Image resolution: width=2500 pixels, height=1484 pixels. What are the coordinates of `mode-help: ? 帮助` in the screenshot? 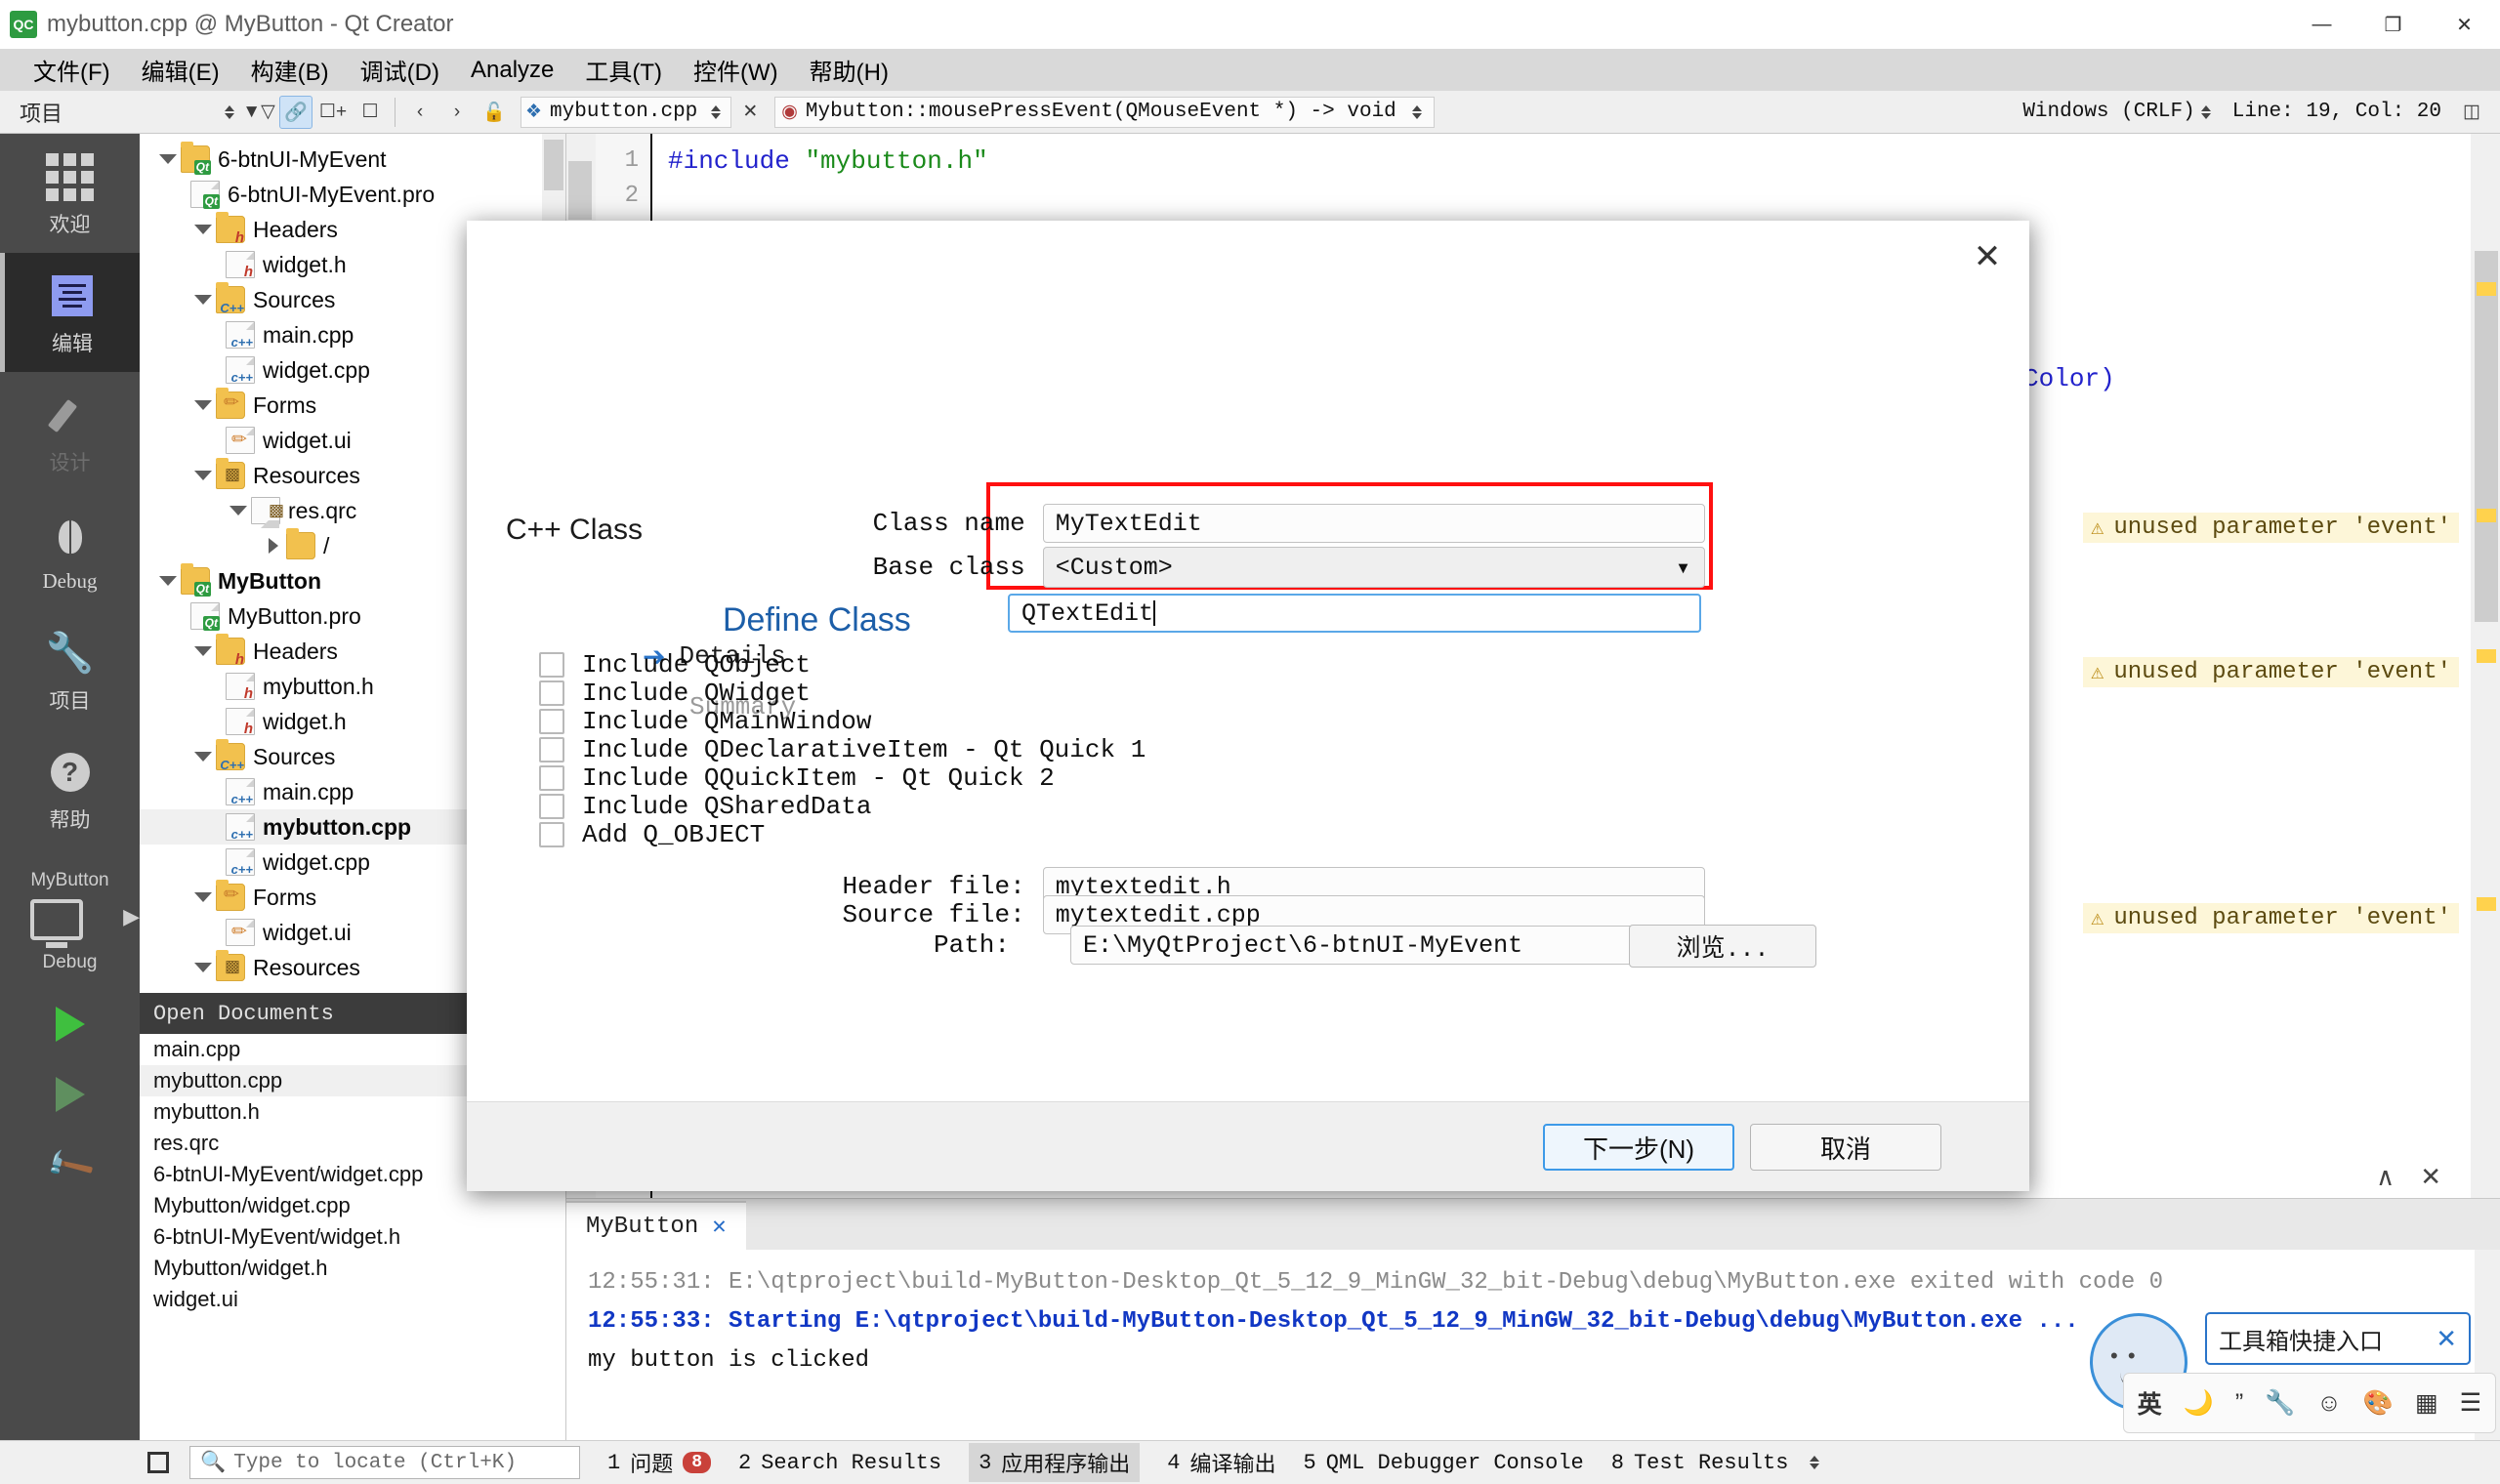 It's located at (70, 789).